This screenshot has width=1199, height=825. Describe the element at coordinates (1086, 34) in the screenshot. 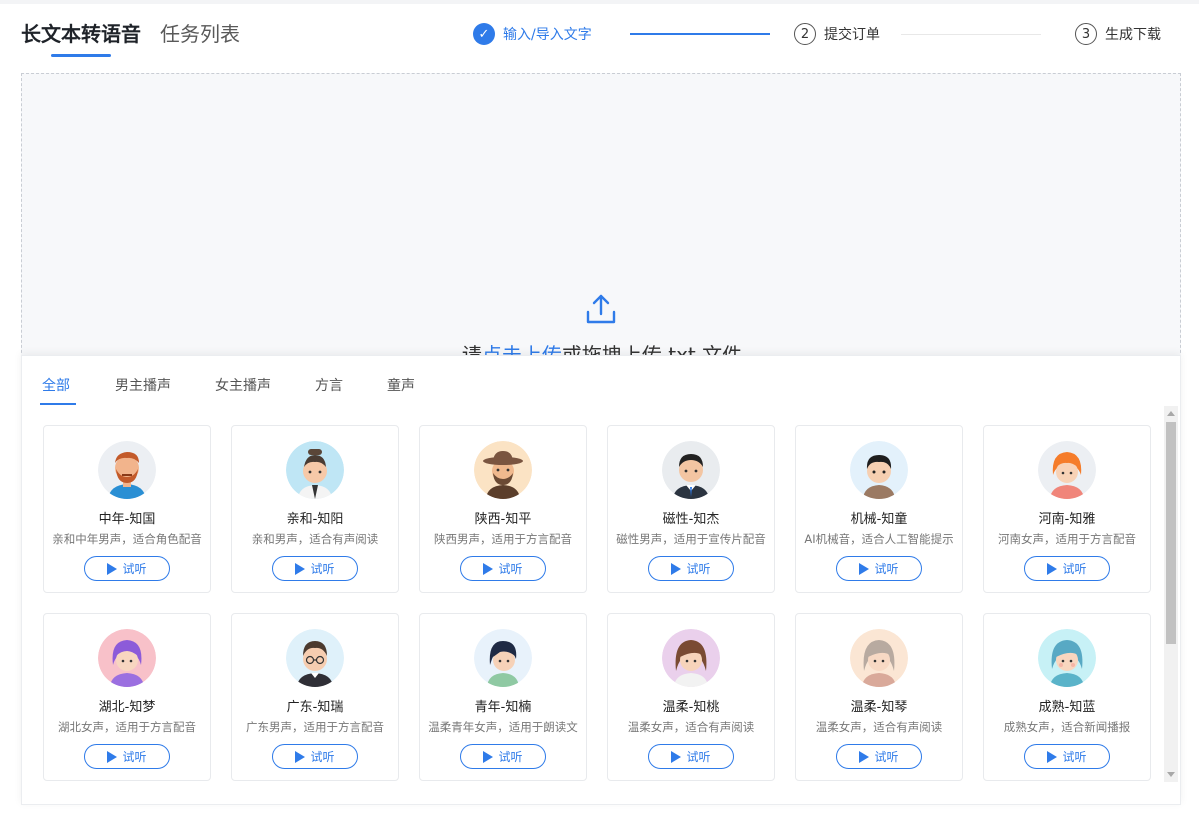

I see `step-number: 3` at that location.